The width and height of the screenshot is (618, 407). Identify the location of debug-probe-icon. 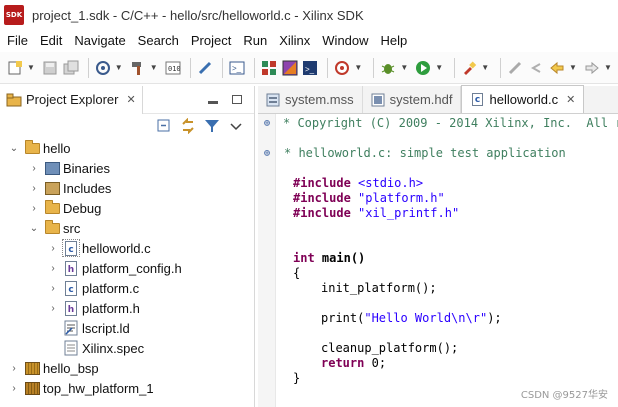
(205, 68).